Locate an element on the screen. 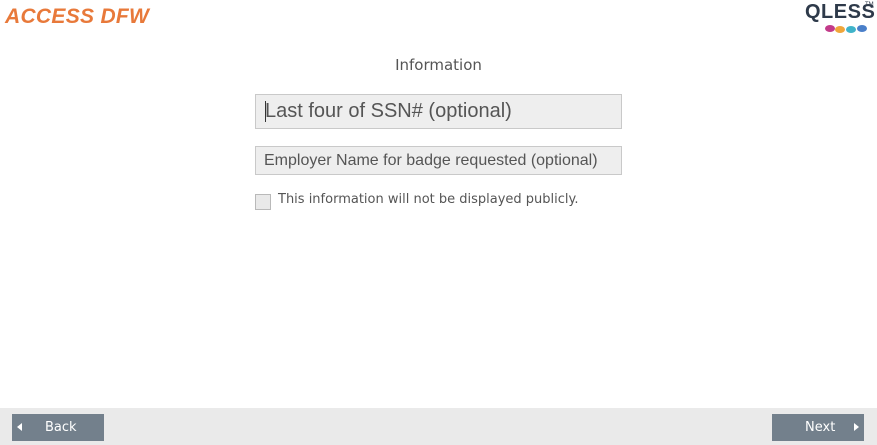 This screenshot has width=877, height=445. text-cursor is located at coordinates (265, 111).